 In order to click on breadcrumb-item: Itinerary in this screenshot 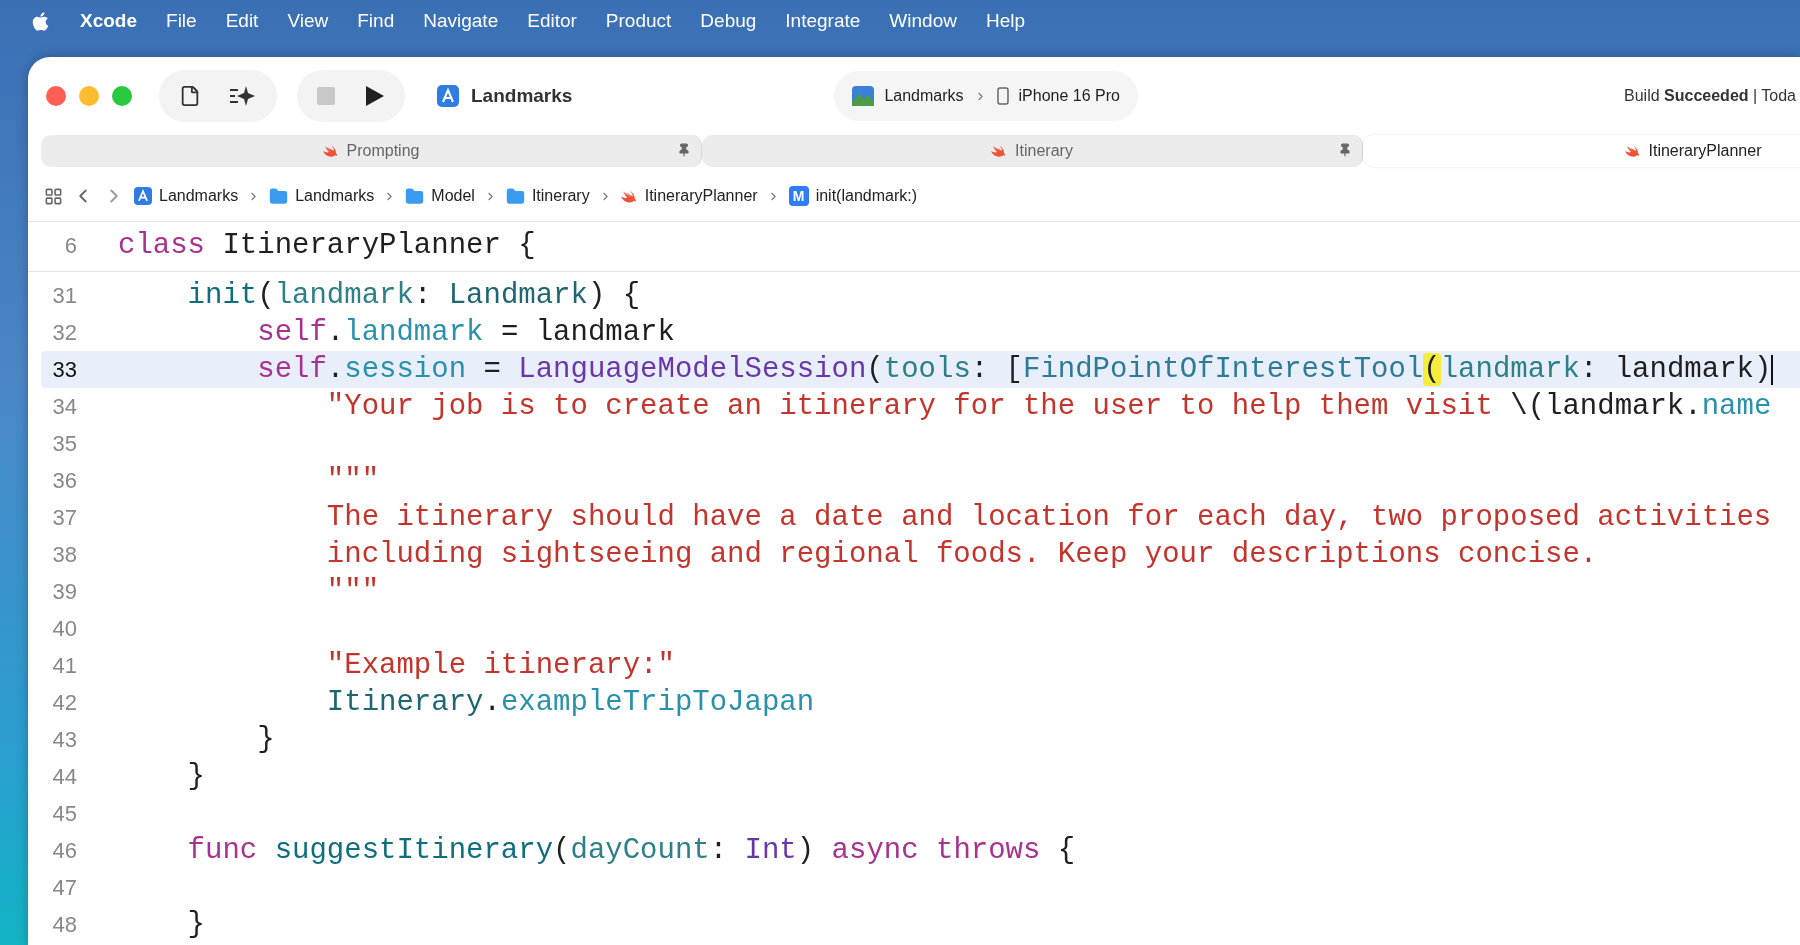, I will do `click(560, 196)`.